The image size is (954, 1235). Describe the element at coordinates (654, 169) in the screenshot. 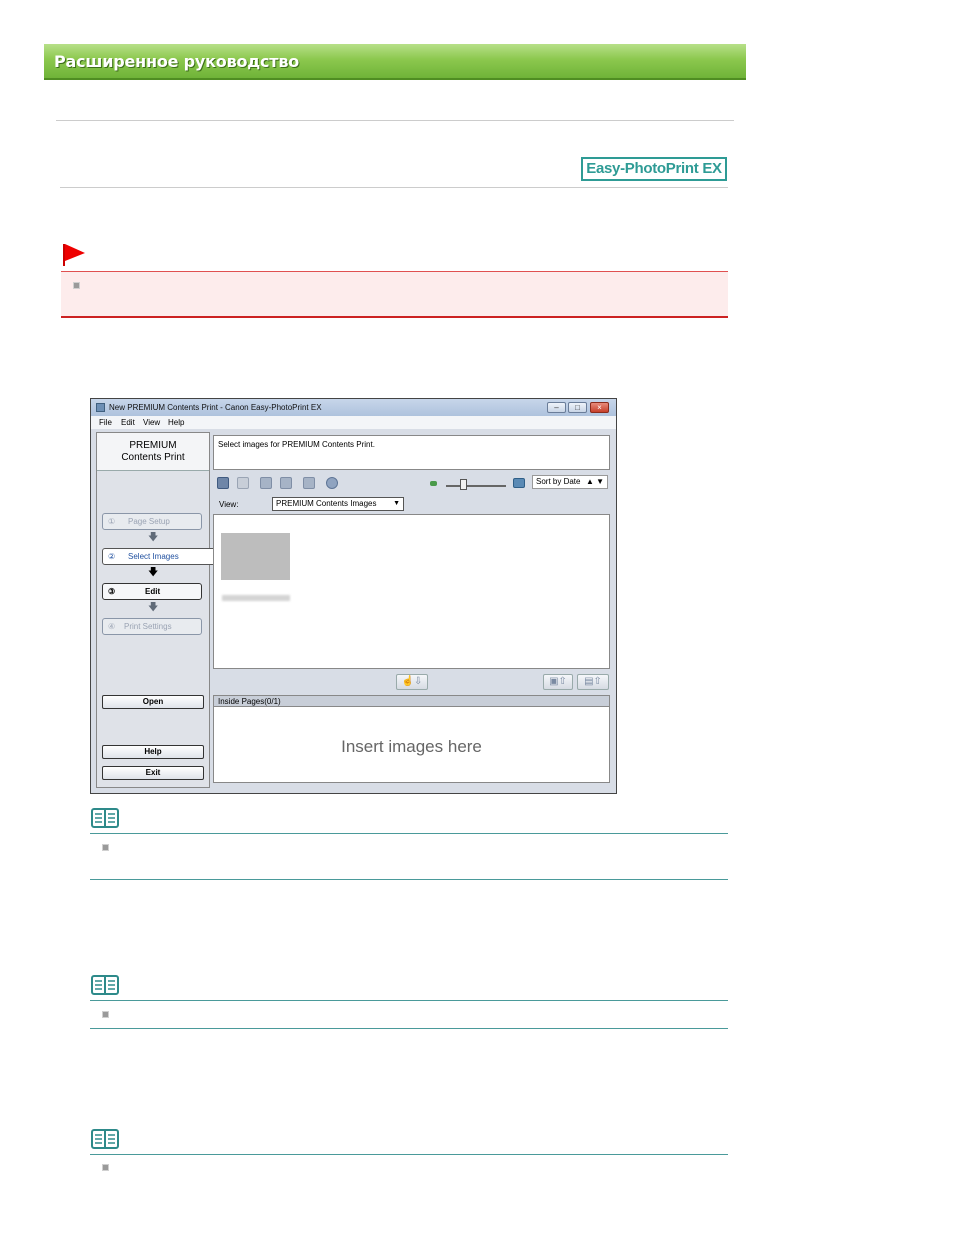

I see `product-logo: Easy-PhotoPrint EX` at that location.